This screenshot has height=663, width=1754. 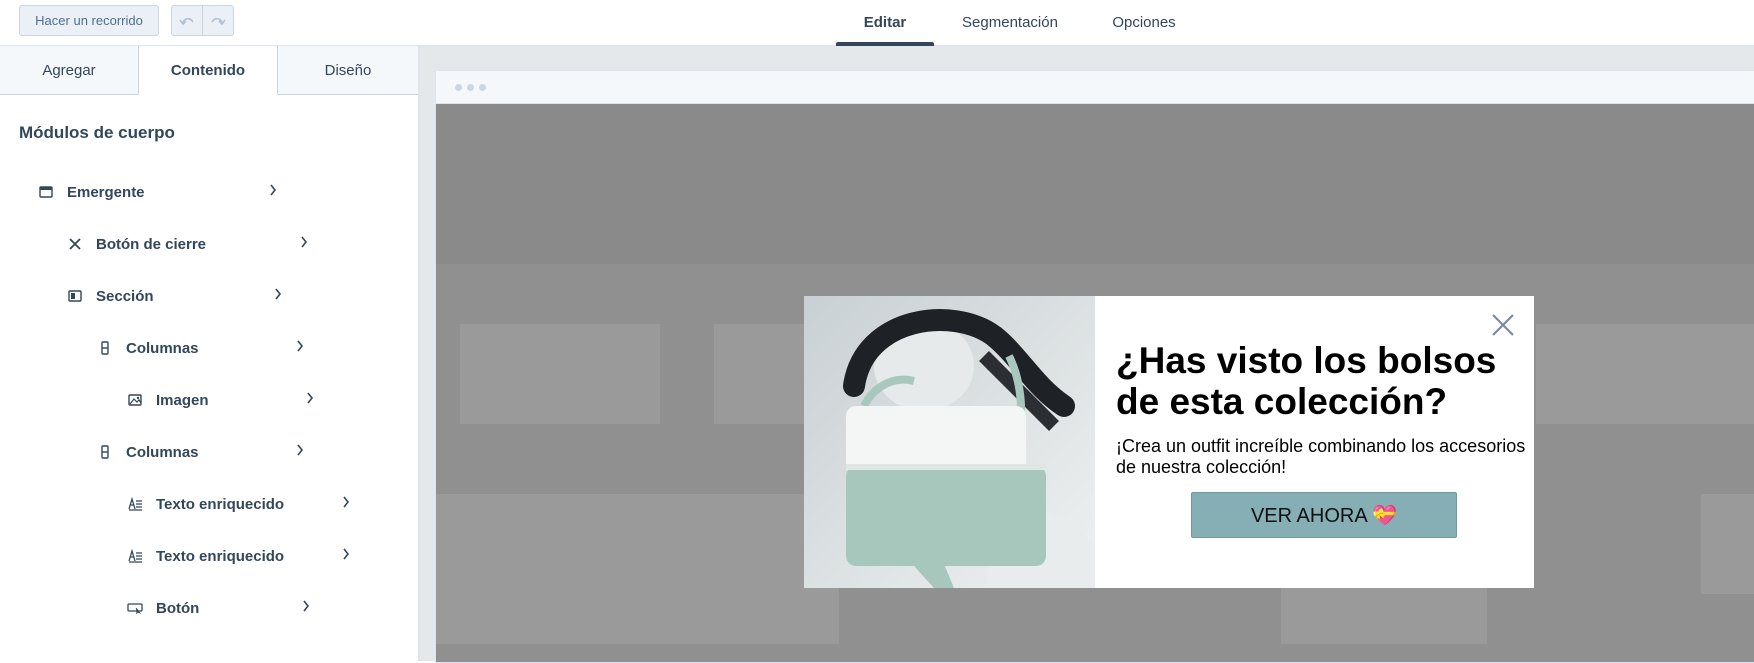 I want to click on tree-item-boton: Botón, so click(x=221, y=608).